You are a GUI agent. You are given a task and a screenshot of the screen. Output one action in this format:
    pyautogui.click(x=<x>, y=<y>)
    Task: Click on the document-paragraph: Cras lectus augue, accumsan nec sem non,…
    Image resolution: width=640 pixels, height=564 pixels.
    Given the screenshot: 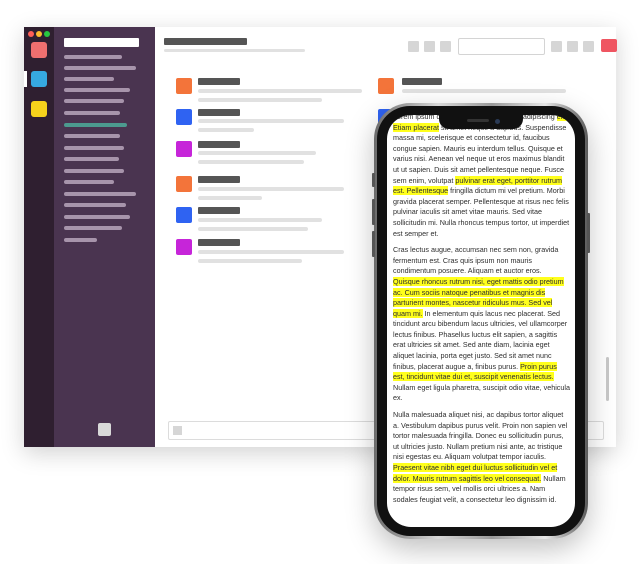 What is the action you would take?
    pyautogui.click(x=481, y=324)
    